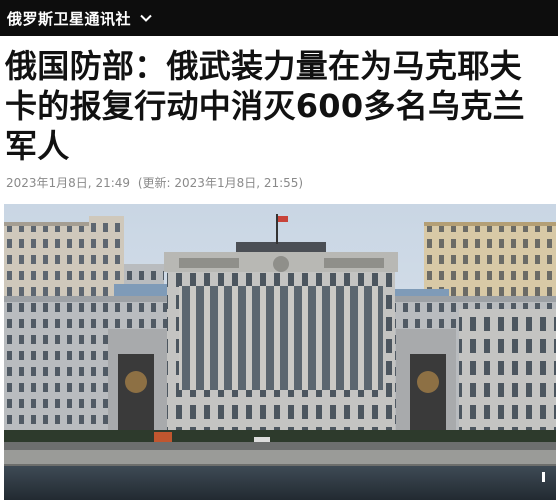  Describe the element at coordinates (69, 18) in the screenshot. I see `site-name: 俄罗斯卫星通讯社` at that location.